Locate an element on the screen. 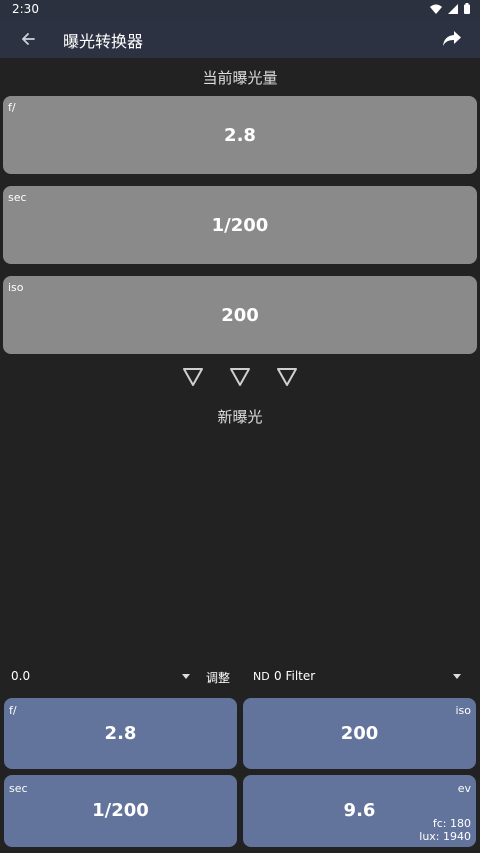 This screenshot has height=853, width=480. result-aperture-value: 2.8 is located at coordinates (120, 733).